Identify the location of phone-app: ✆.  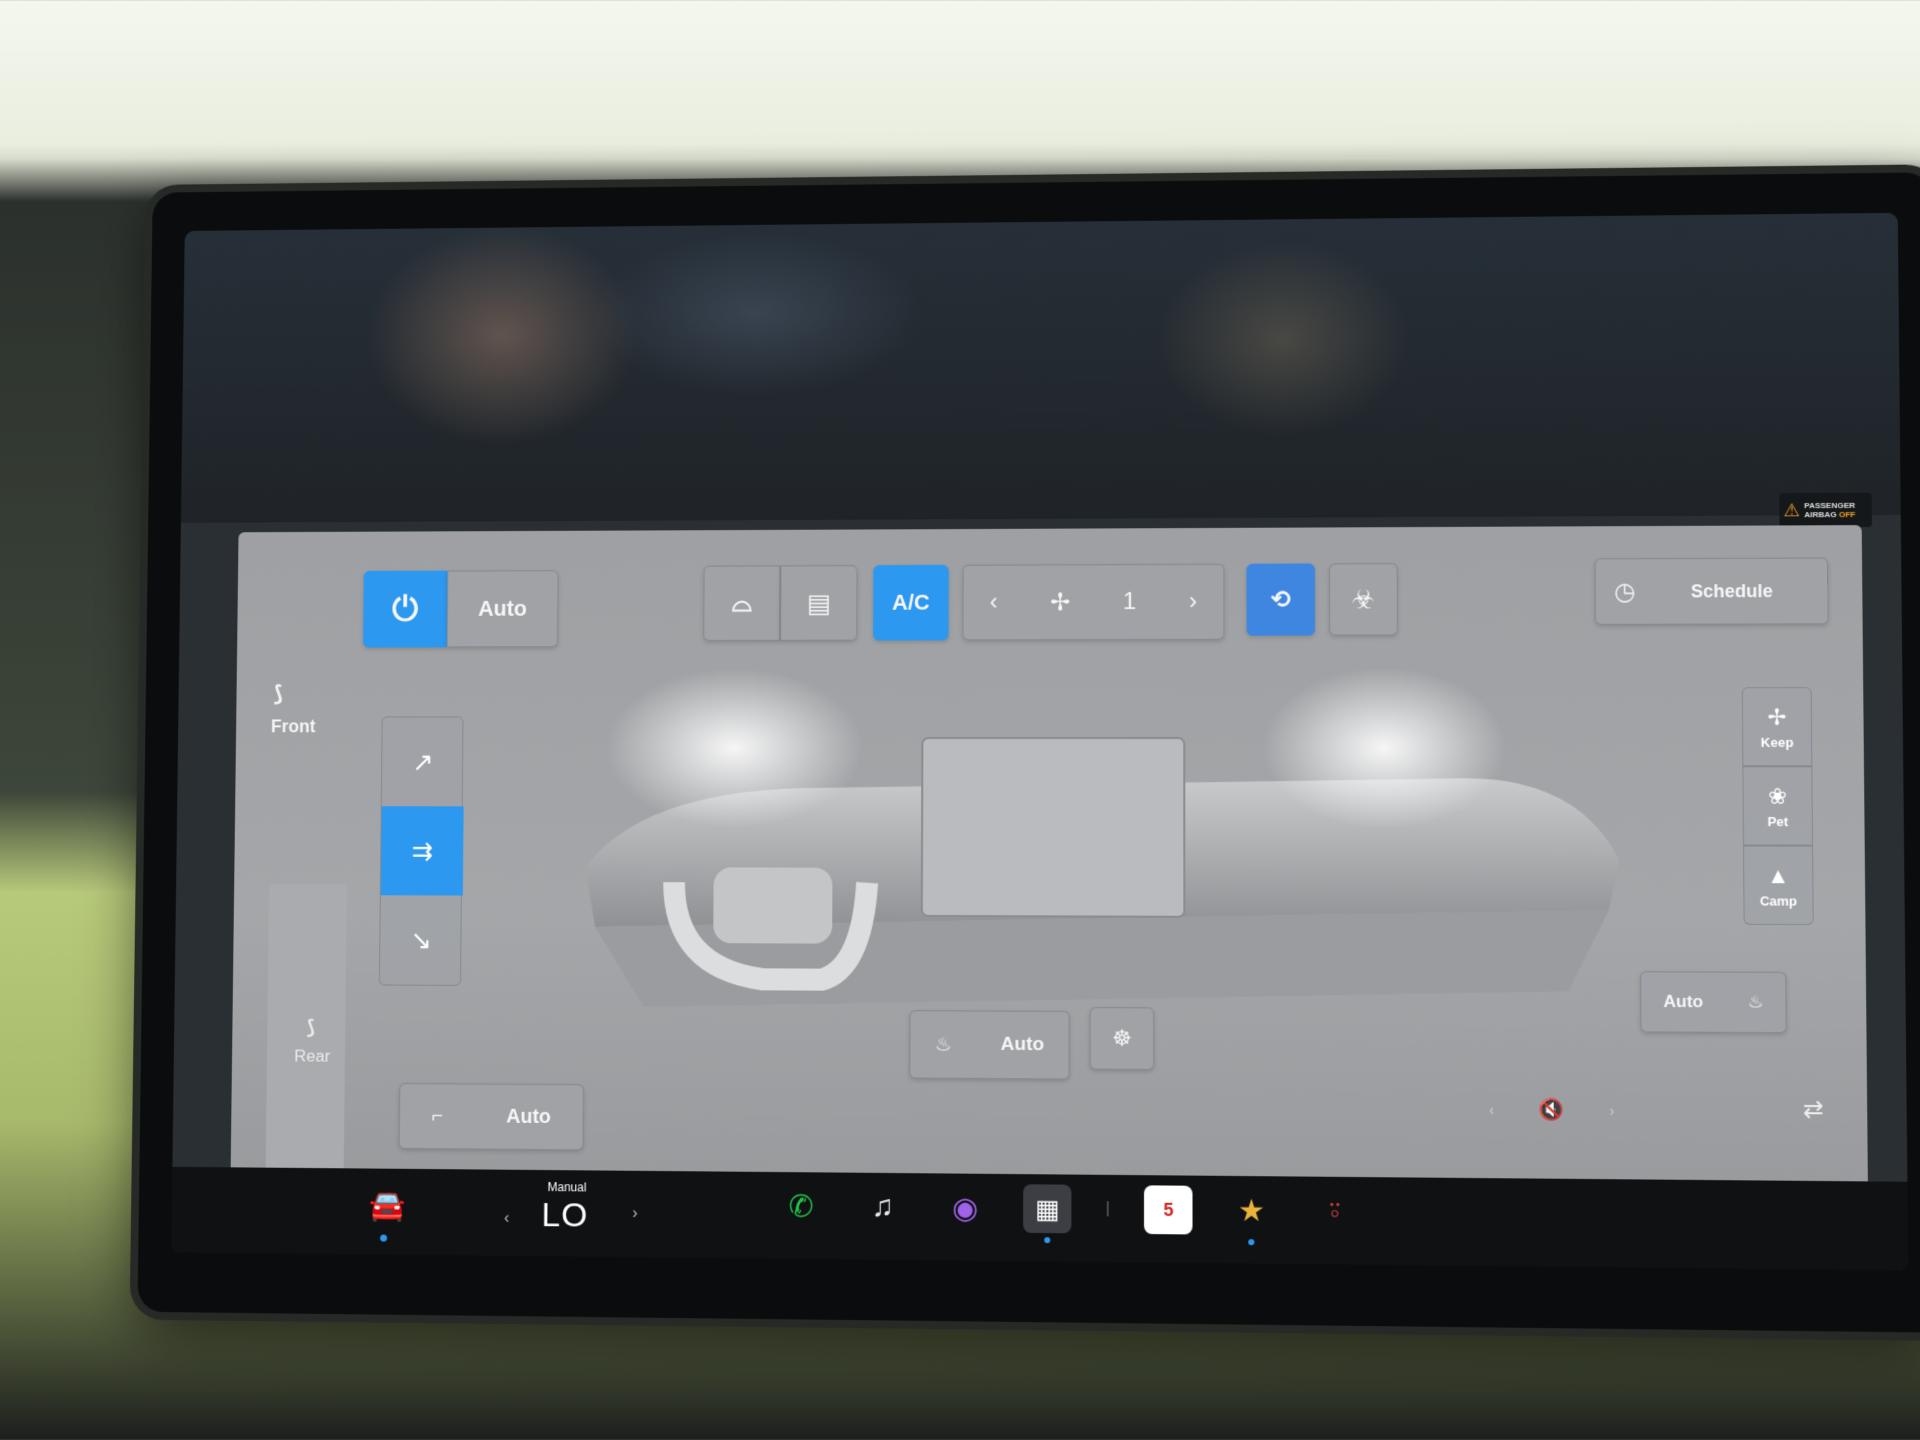
(801, 1206).